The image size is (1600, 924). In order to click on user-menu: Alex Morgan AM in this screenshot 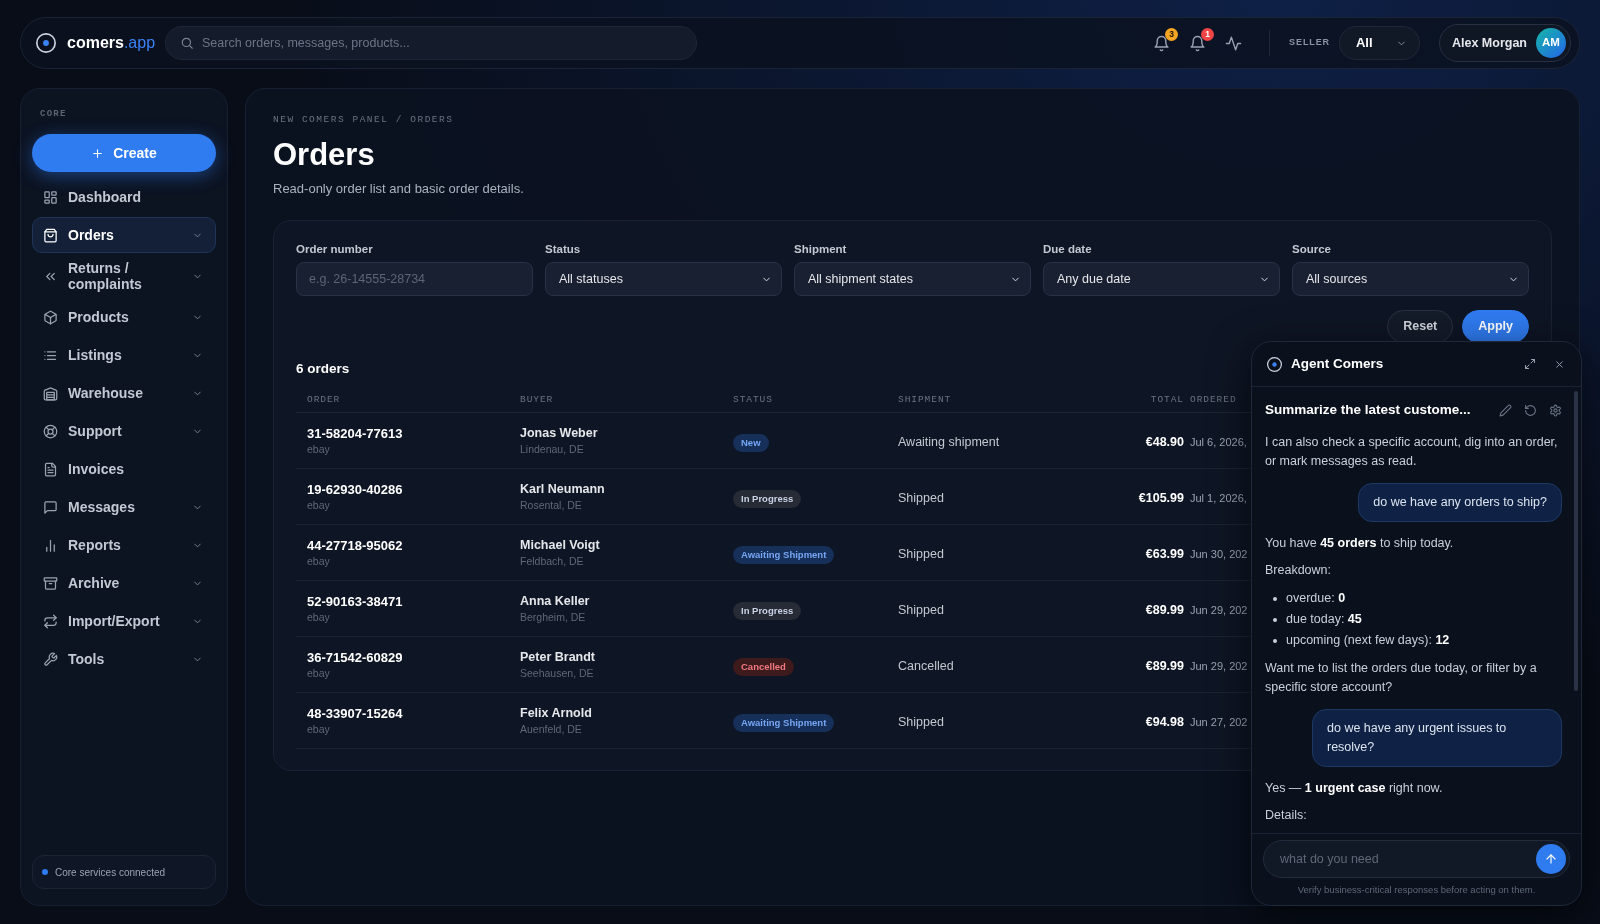, I will do `click(1505, 43)`.